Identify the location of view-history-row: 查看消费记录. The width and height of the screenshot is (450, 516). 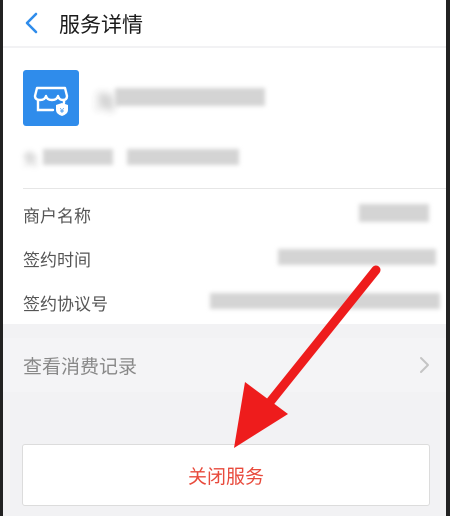
(224, 365).